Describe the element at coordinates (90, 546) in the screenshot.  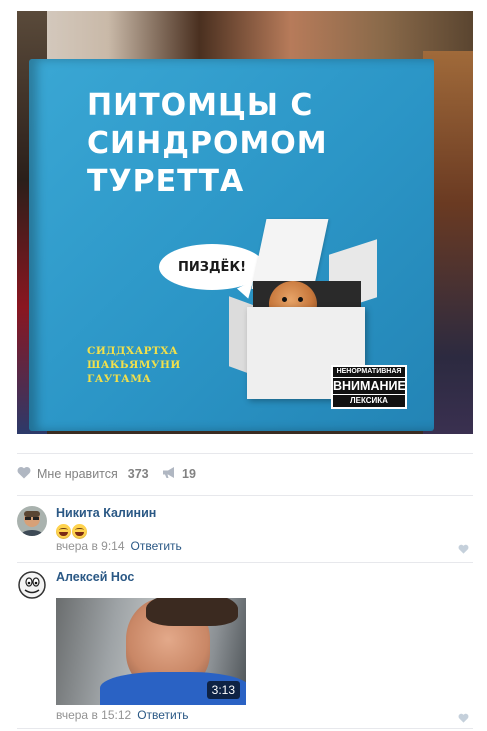
I see `comment-time: вчера в 9:14` at that location.